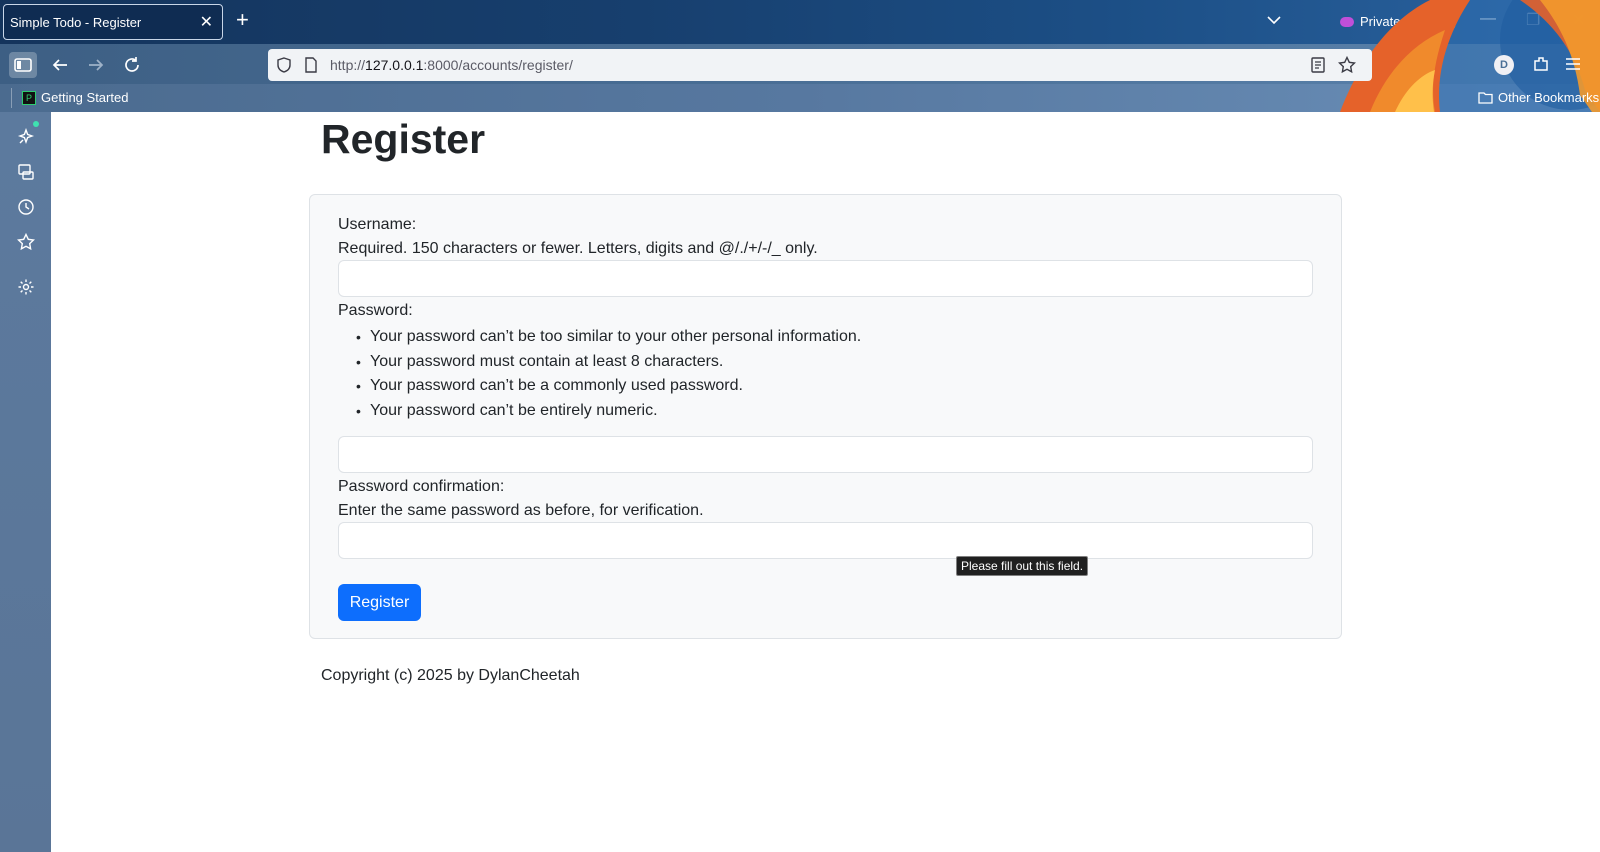  I want to click on reload-button, so click(132, 65).